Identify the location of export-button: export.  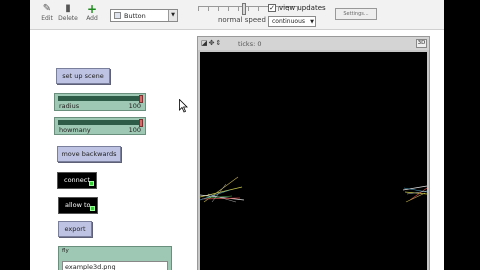
(75, 229).